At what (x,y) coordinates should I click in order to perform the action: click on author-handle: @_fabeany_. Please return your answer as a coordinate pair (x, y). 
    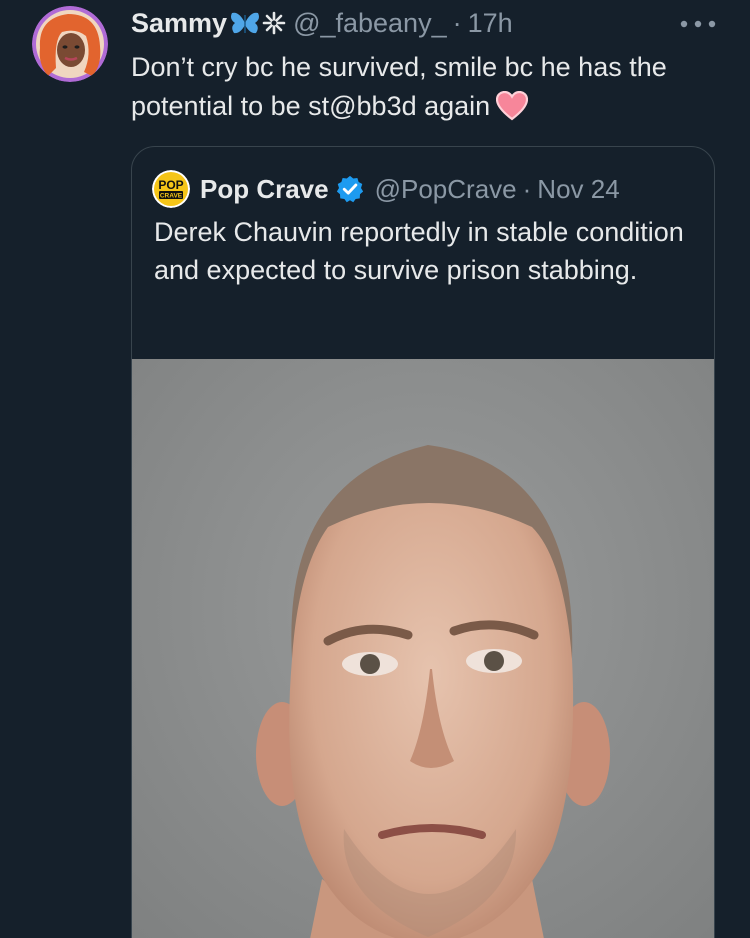
    Looking at the image, I should click on (370, 23).